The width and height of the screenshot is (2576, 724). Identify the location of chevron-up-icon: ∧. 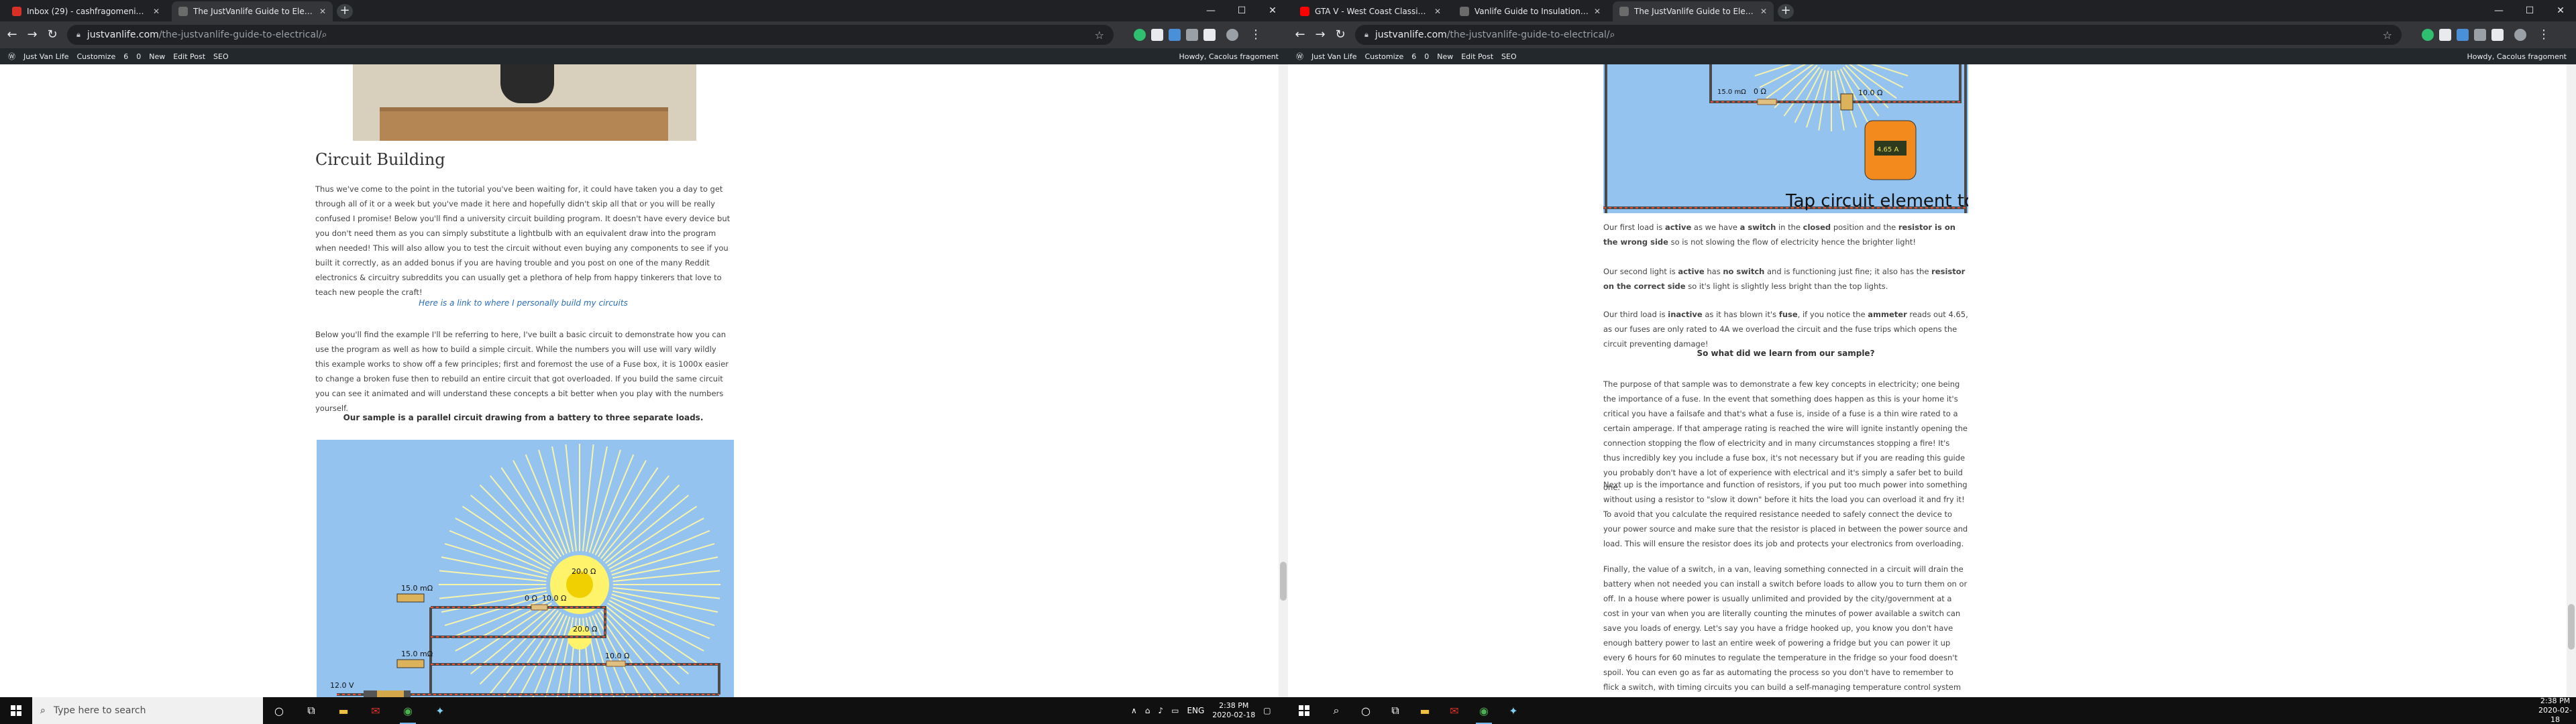
(1134, 710).